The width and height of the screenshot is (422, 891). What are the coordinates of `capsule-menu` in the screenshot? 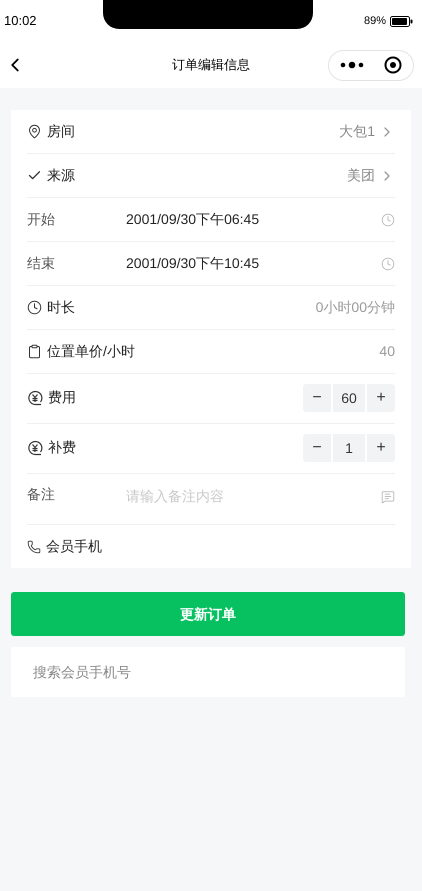 It's located at (371, 65).